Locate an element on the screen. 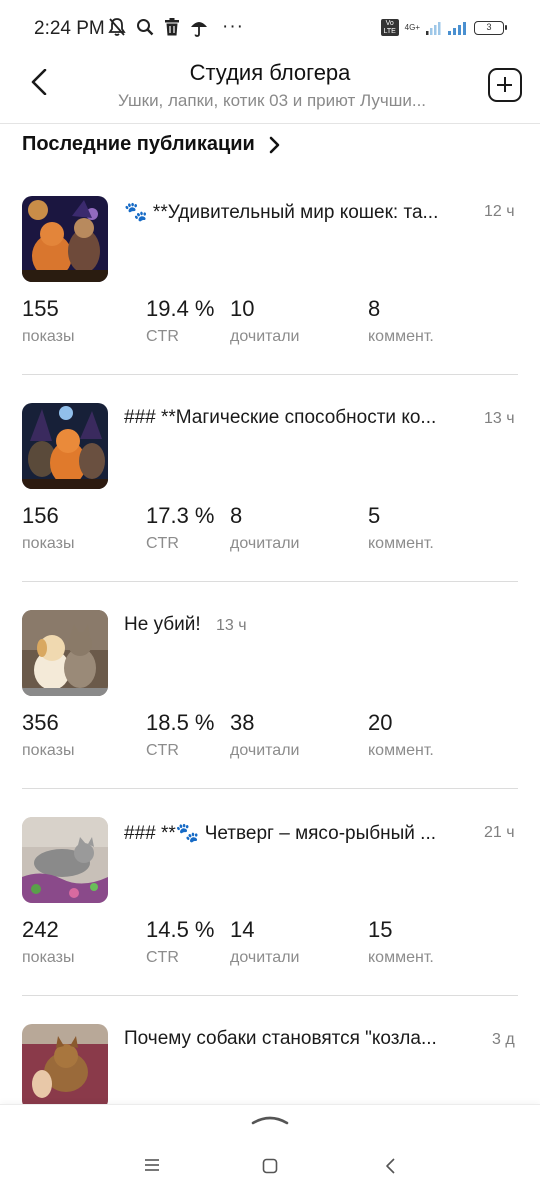 Image resolution: width=540 pixels, height=1200 pixels. stat-views: 356 показы is located at coordinates (48, 734).